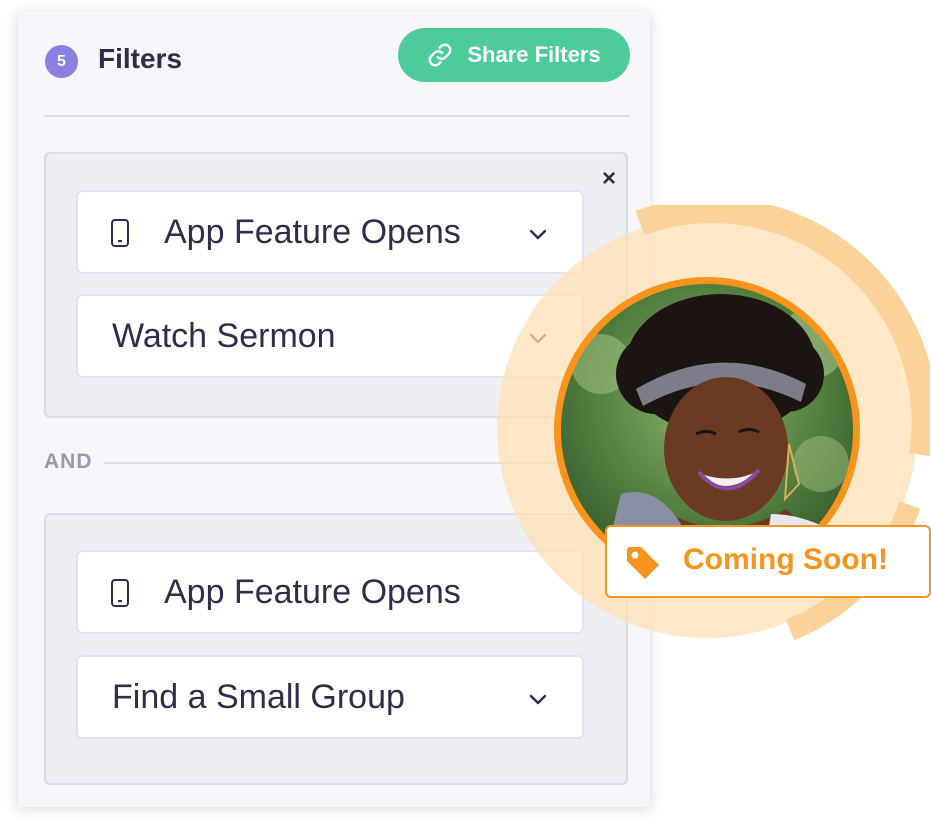  I want to click on link-icon, so click(440, 55).